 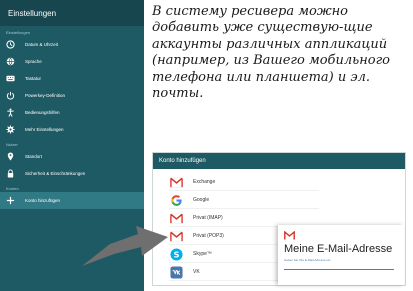 What do you see at coordinates (12, 144) in the screenshot?
I see `section-label-nutzer: Nutzer` at bounding box center [12, 144].